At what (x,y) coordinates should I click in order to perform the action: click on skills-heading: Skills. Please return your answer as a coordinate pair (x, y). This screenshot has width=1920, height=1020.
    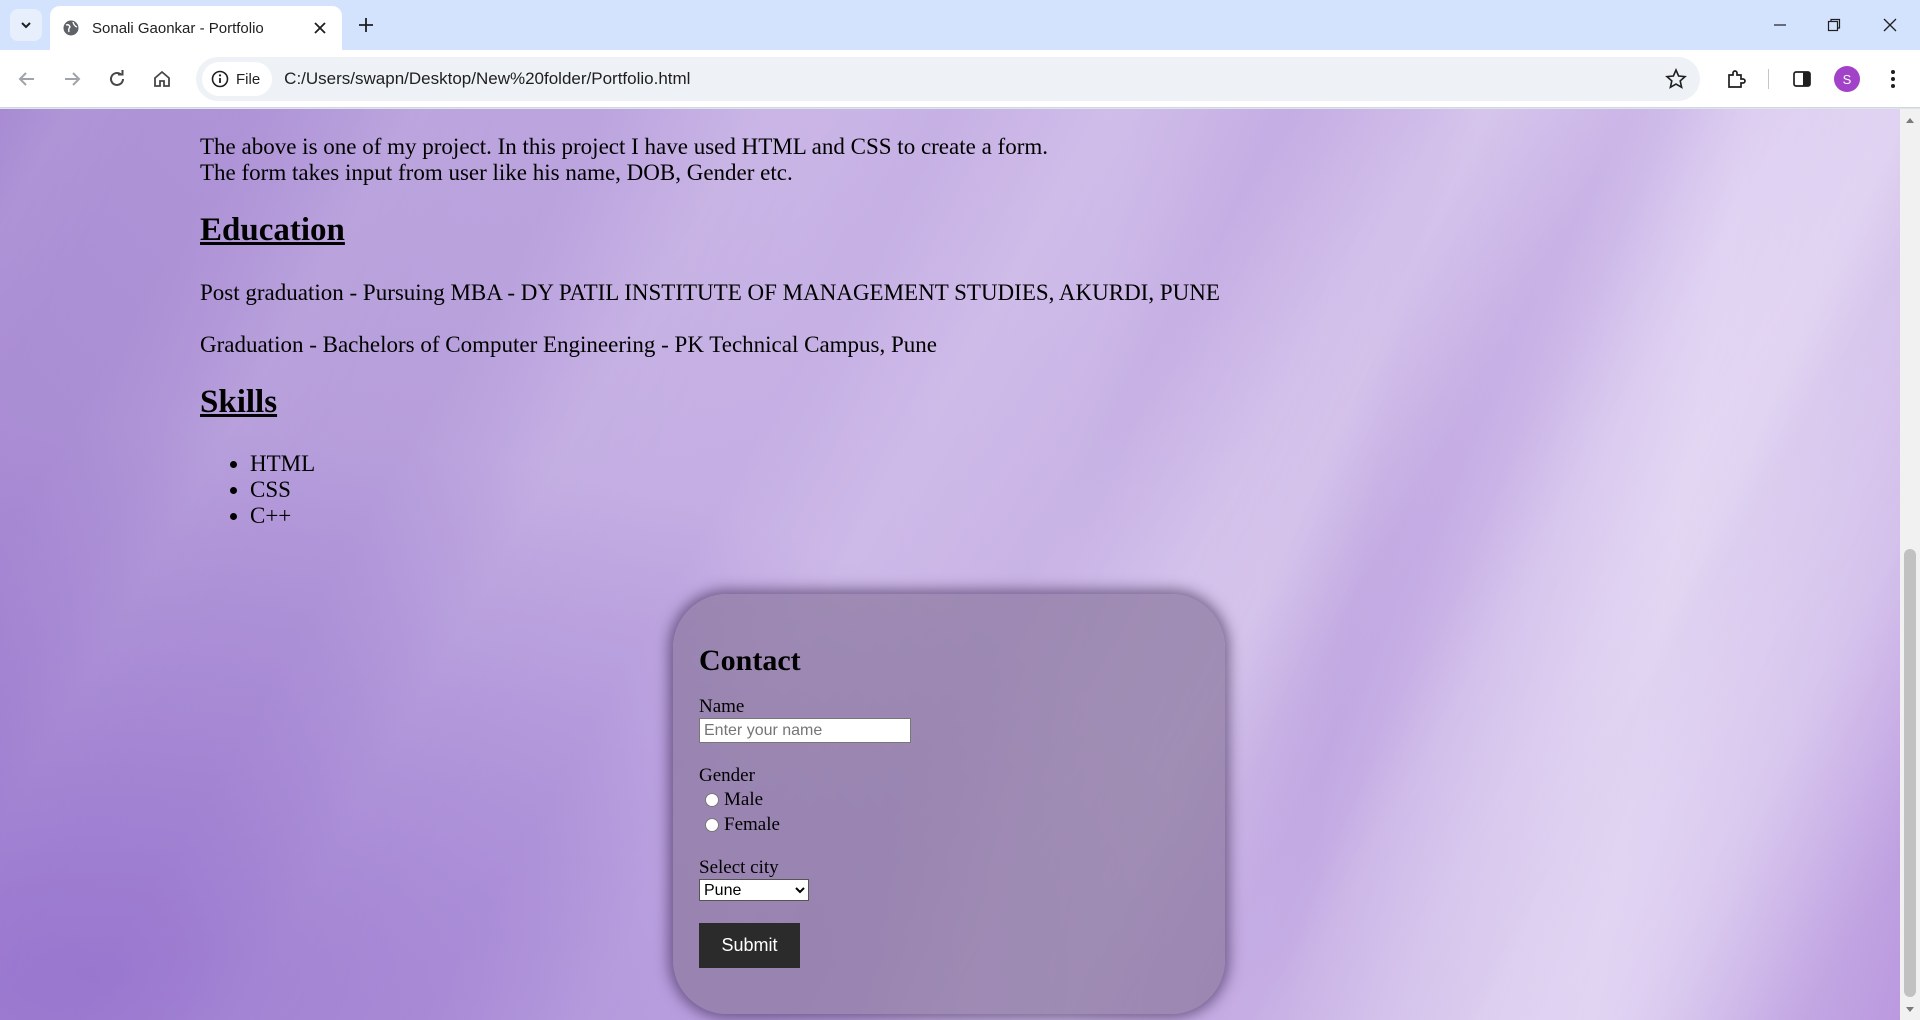
    Looking at the image, I should click on (239, 402).